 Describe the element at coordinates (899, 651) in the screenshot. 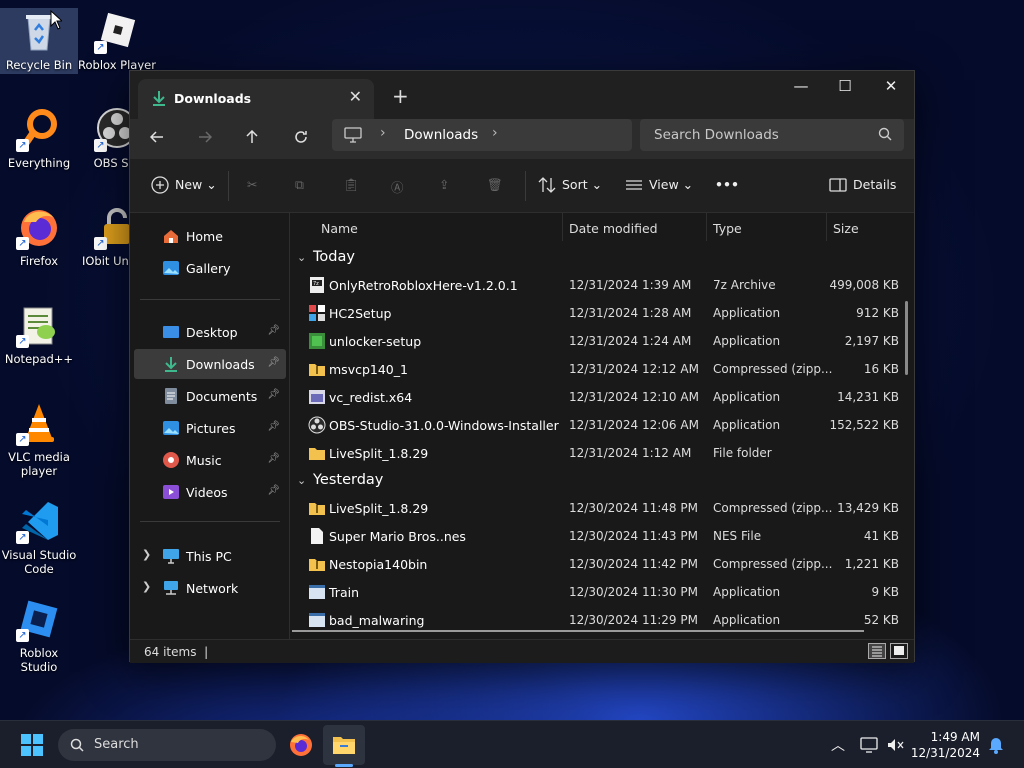

I see `large-icons-view-button` at that location.